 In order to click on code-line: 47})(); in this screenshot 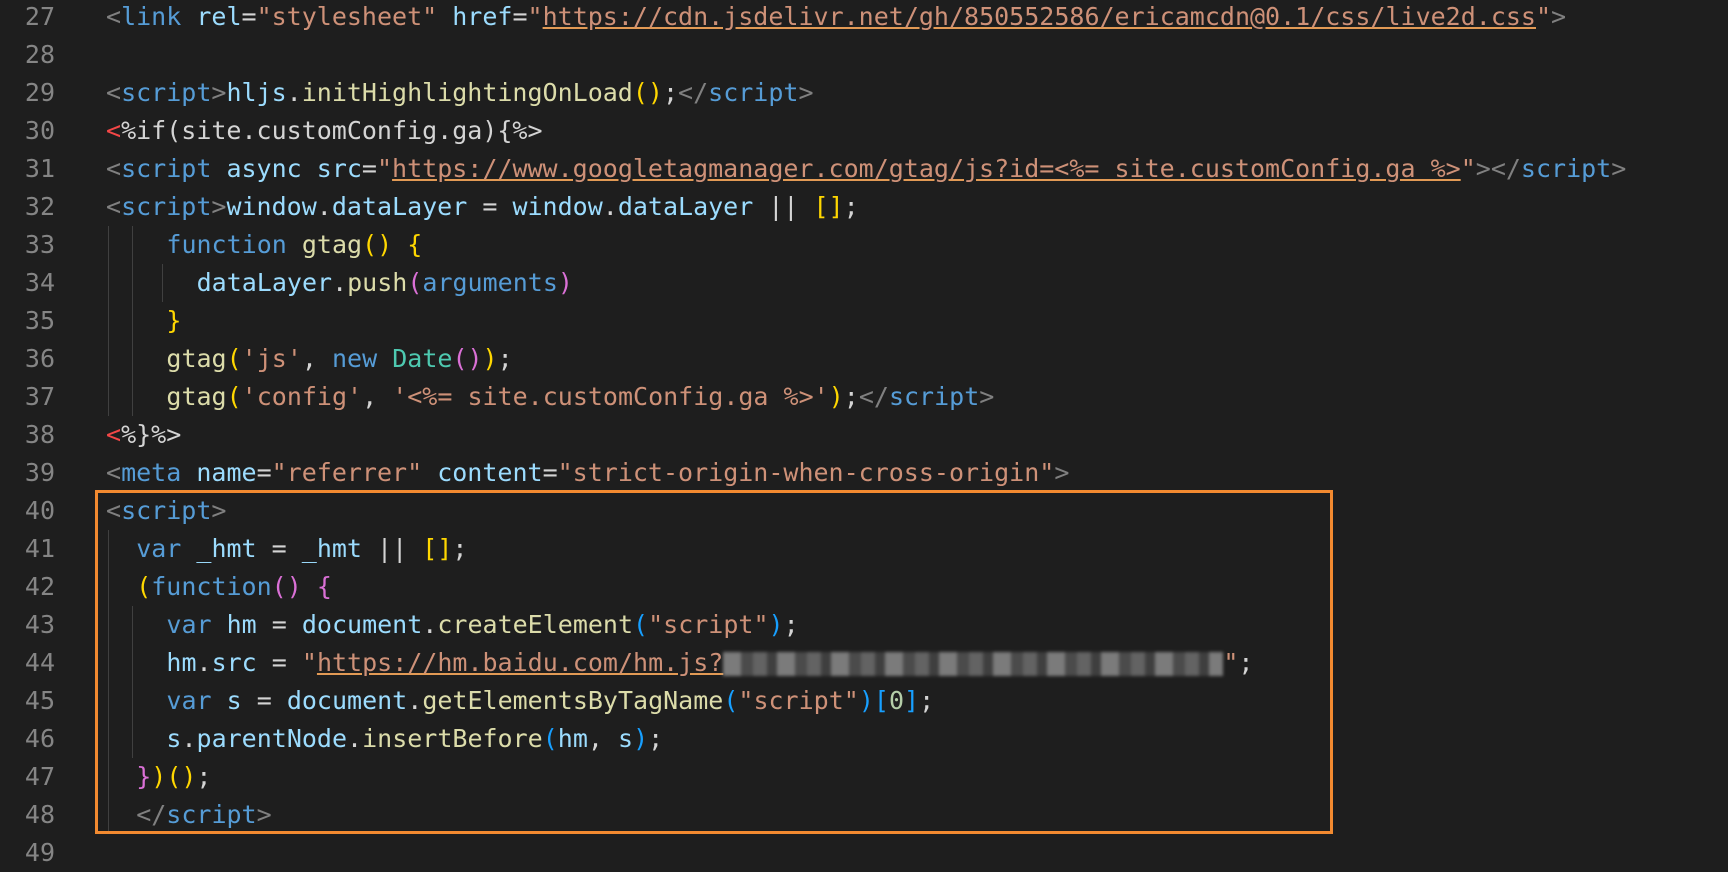, I will do `click(864, 777)`.